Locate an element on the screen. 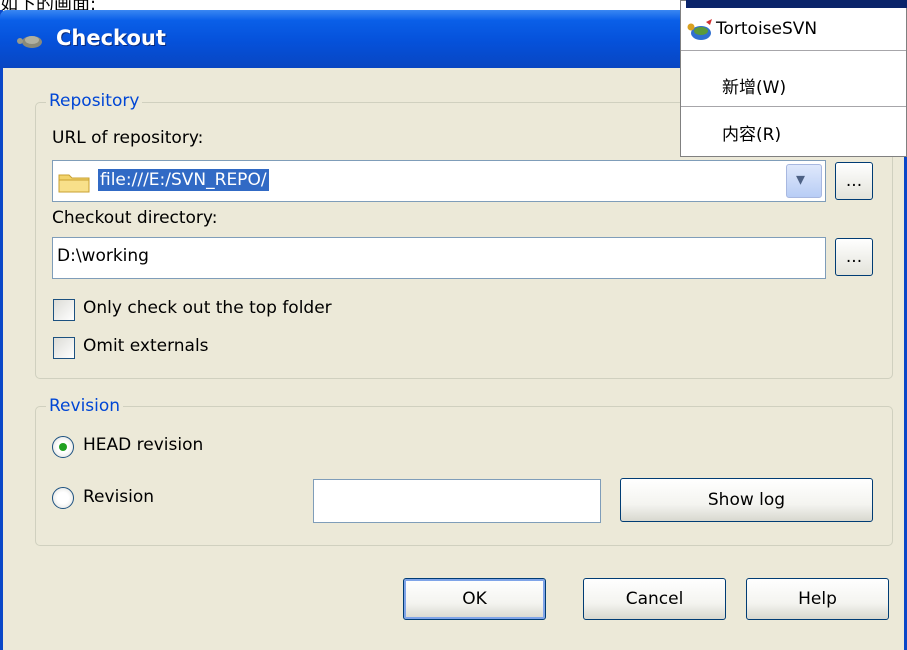  revision-label: Revision is located at coordinates (118, 497).